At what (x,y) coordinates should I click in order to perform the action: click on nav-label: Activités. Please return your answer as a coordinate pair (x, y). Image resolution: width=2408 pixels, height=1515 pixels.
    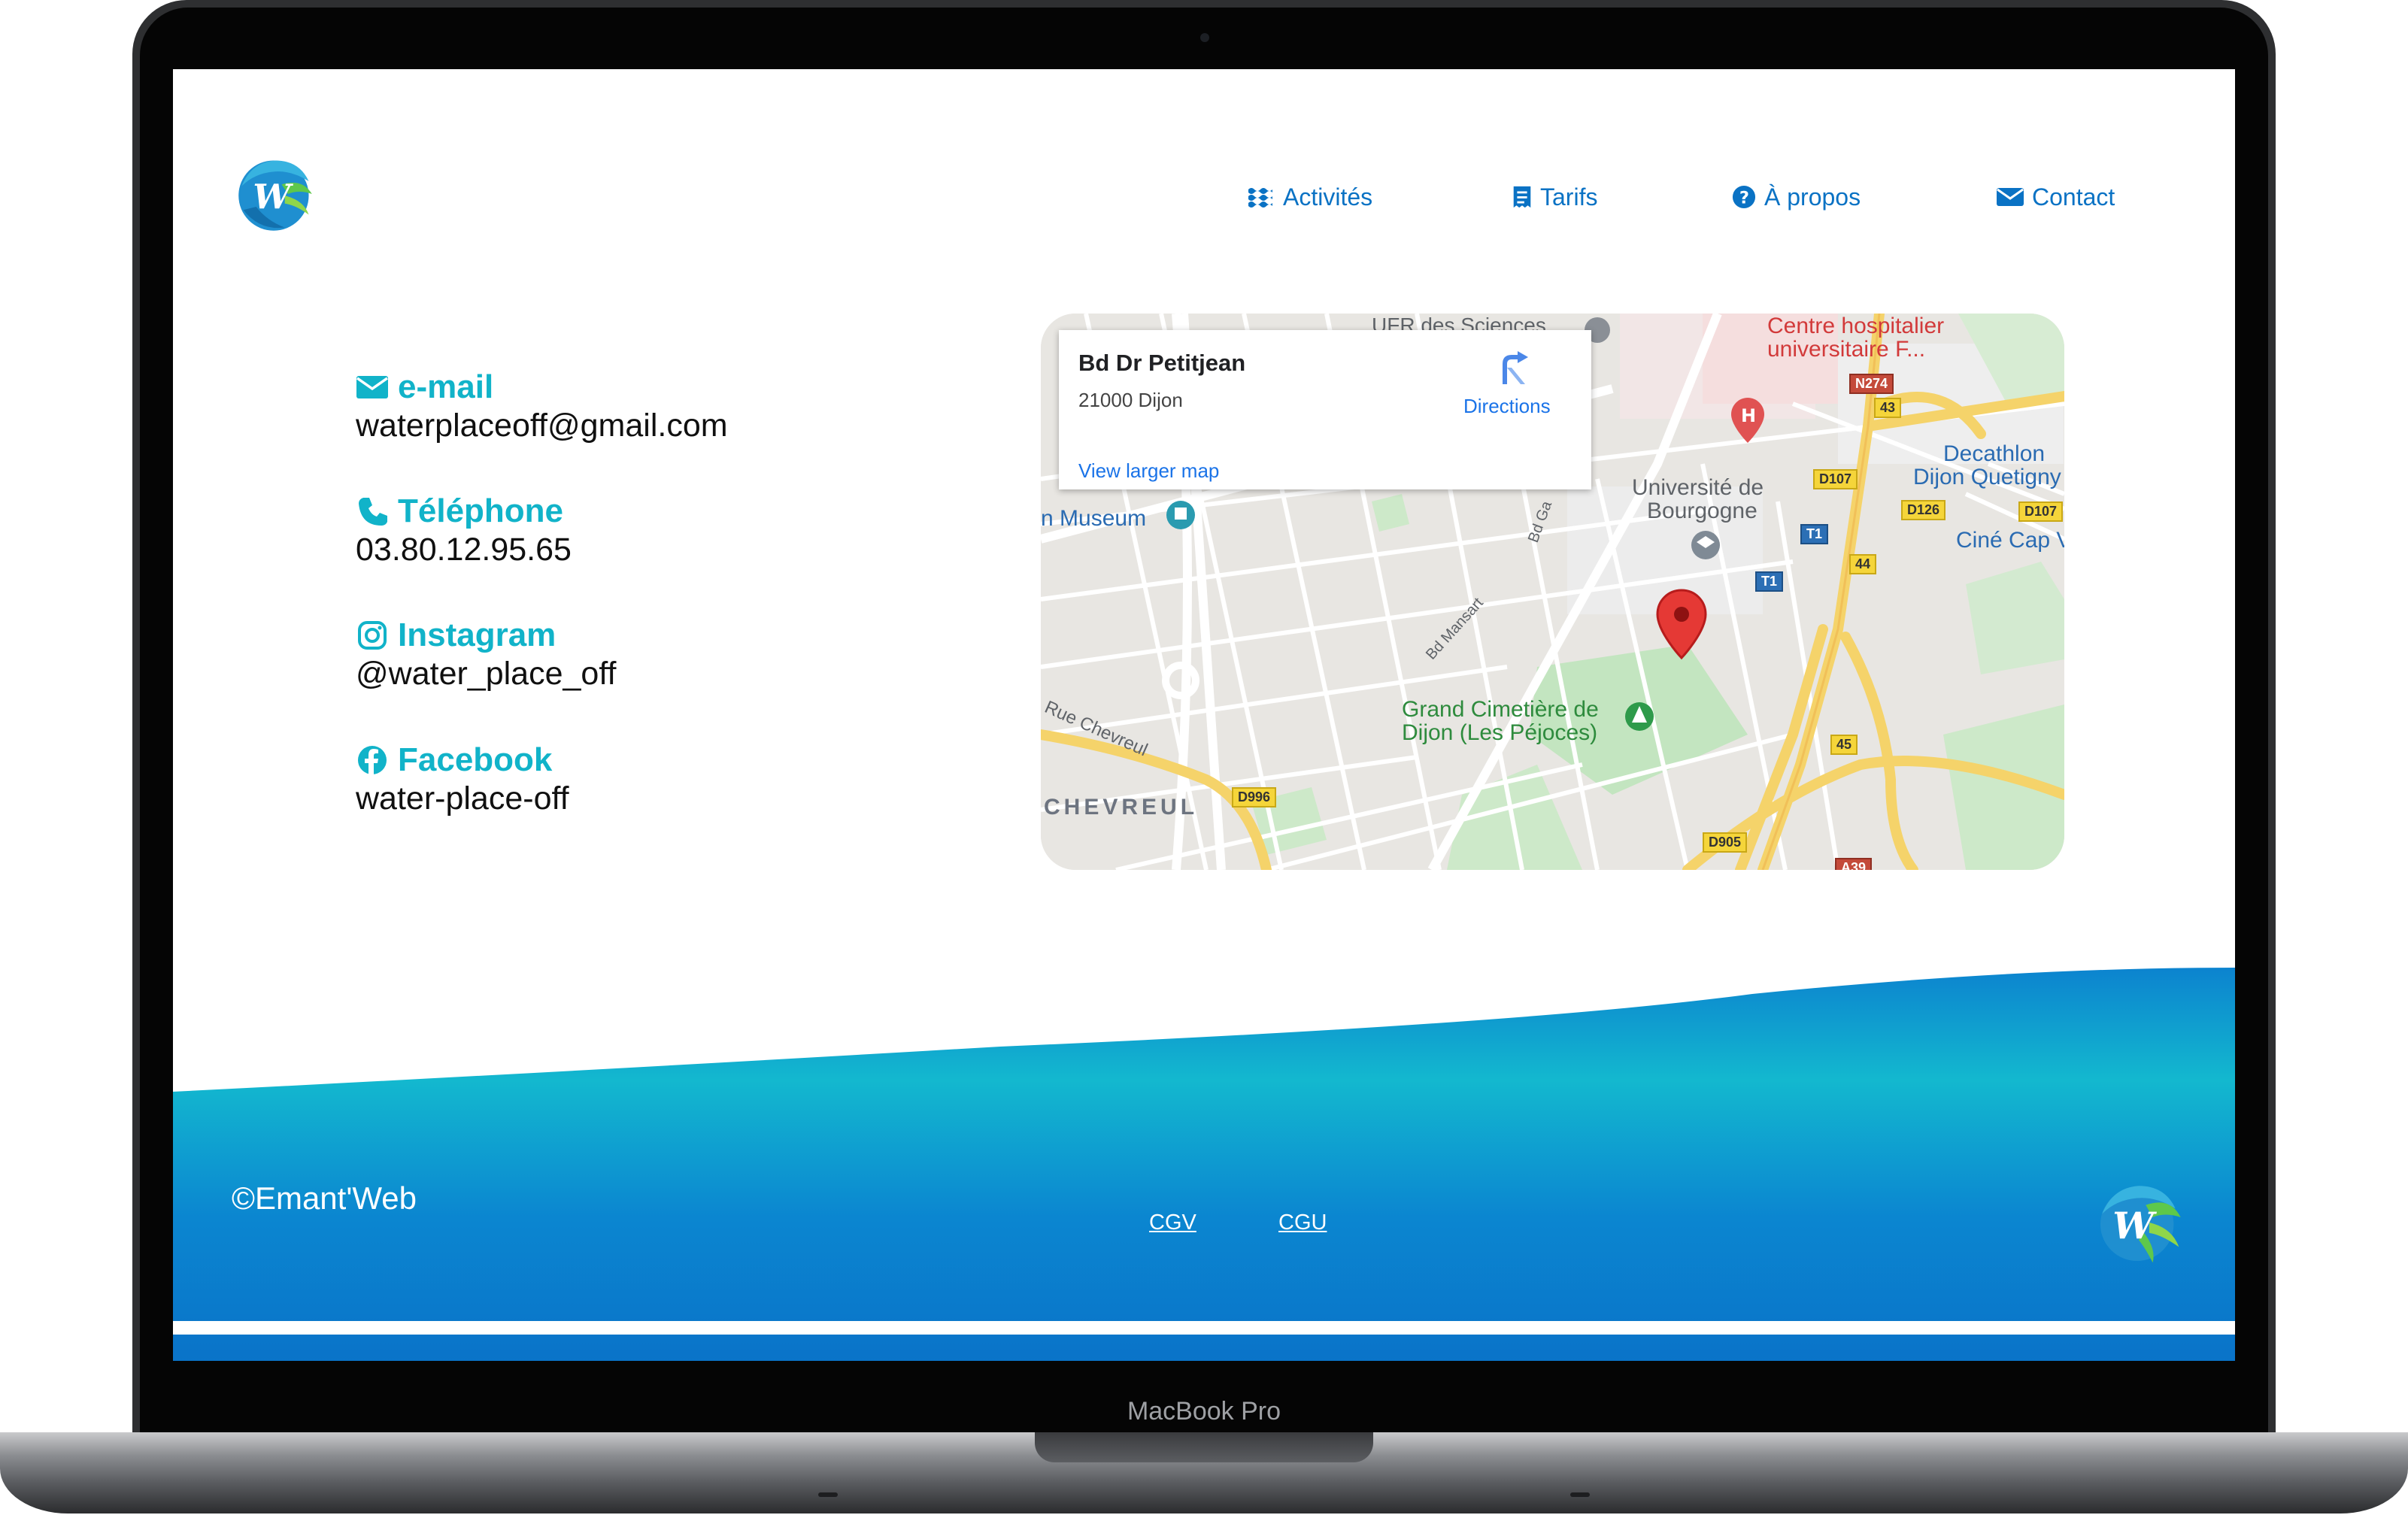
    Looking at the image, I should click on (1328, 197).